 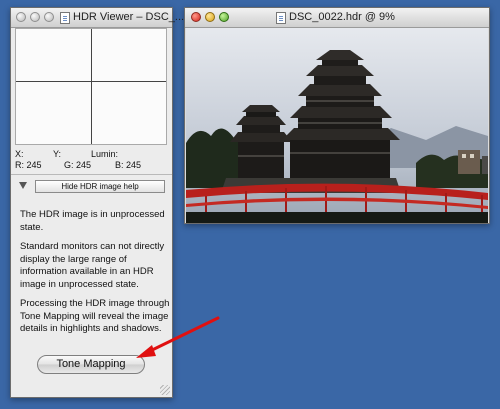 I want to click on blue-value: B: 245, so click(x=128, y=165).